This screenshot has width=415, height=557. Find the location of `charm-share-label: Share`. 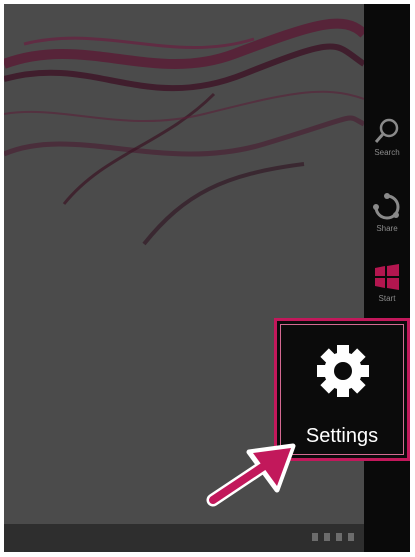

charm-share-label: Share is located at coordinates (387, 228).